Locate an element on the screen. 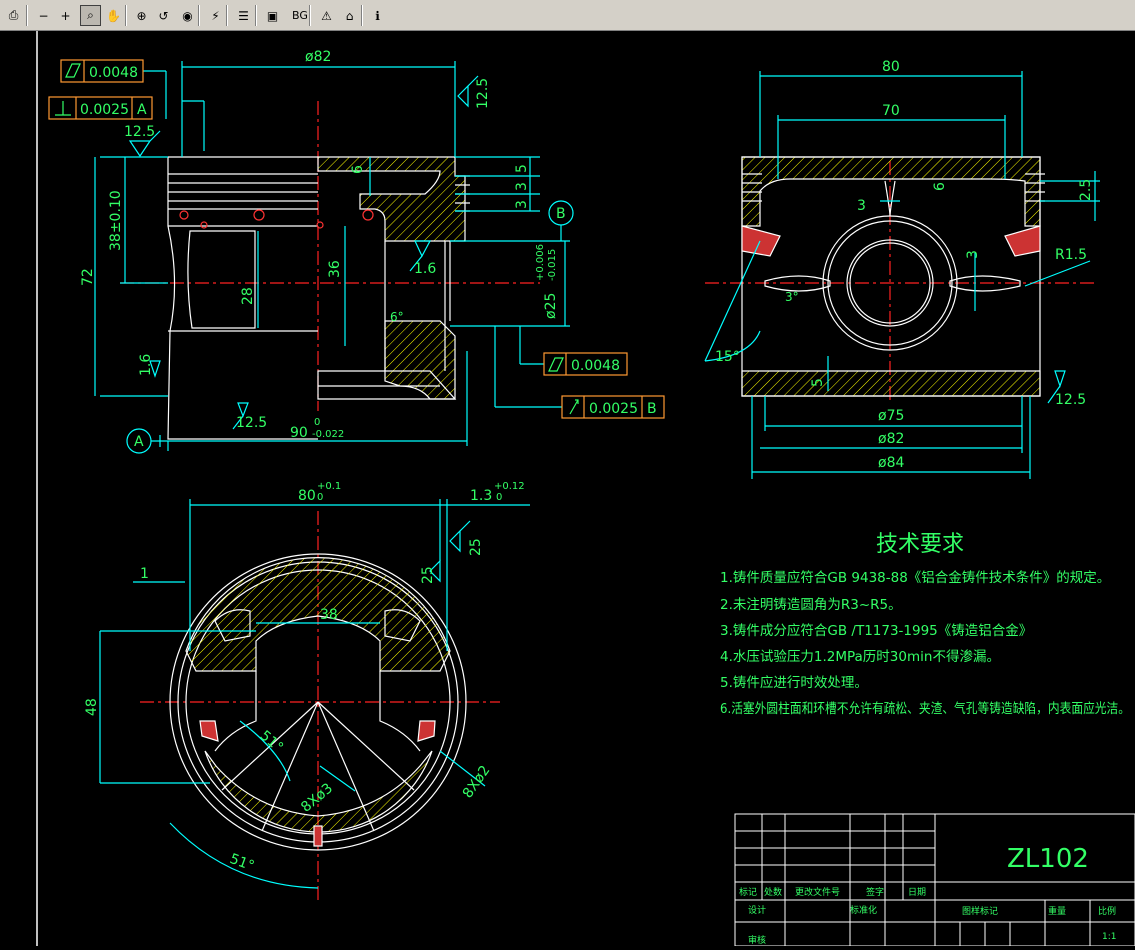 Image resolution: width=1135 pixels, height=950 pixels. front-tol90-up: 0 is located at coordinates (317, 422).